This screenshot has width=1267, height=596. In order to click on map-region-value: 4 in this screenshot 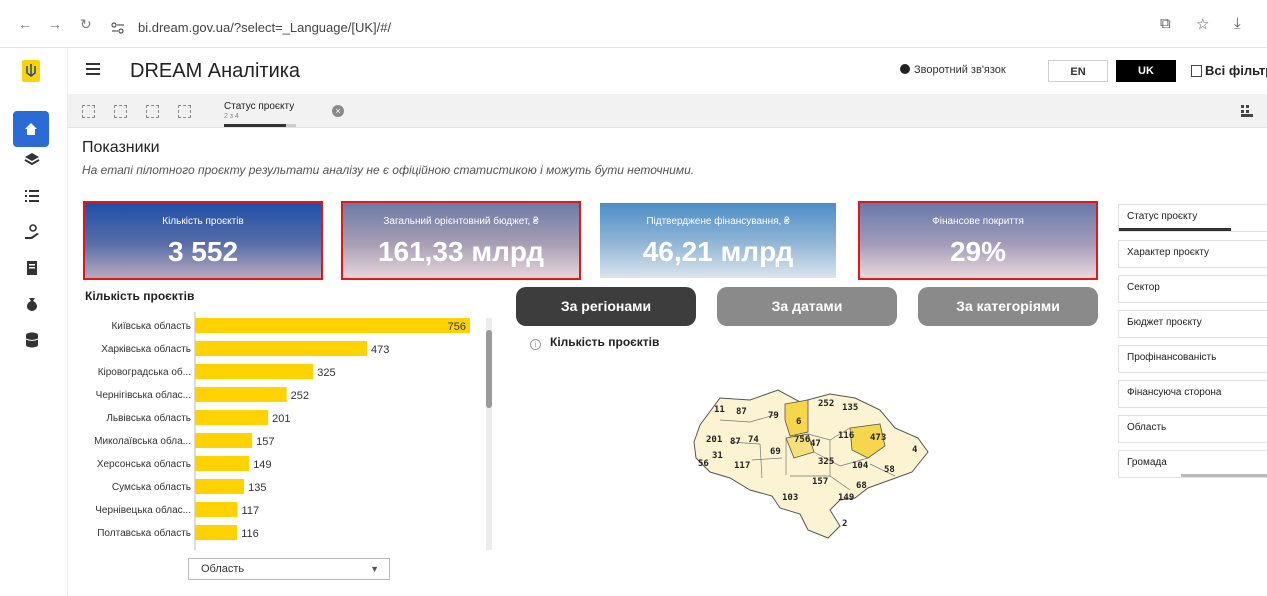, I will do `click(915, 450)`.